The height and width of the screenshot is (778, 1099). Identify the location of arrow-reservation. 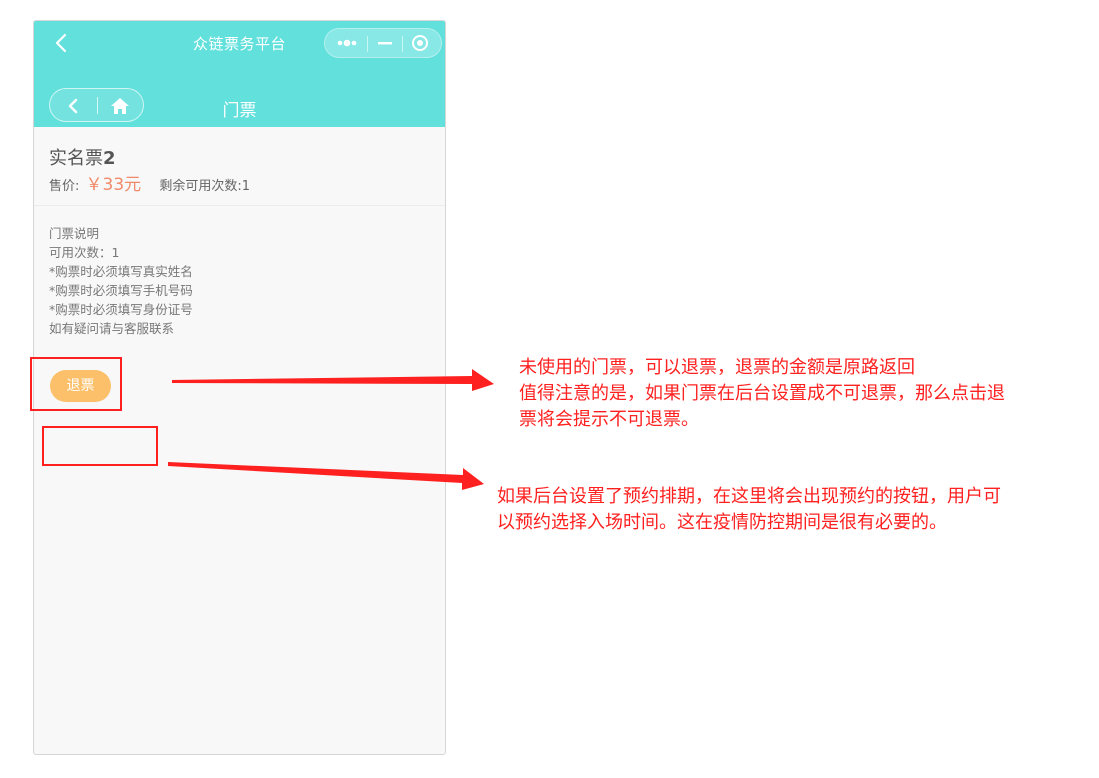
(326, 476).